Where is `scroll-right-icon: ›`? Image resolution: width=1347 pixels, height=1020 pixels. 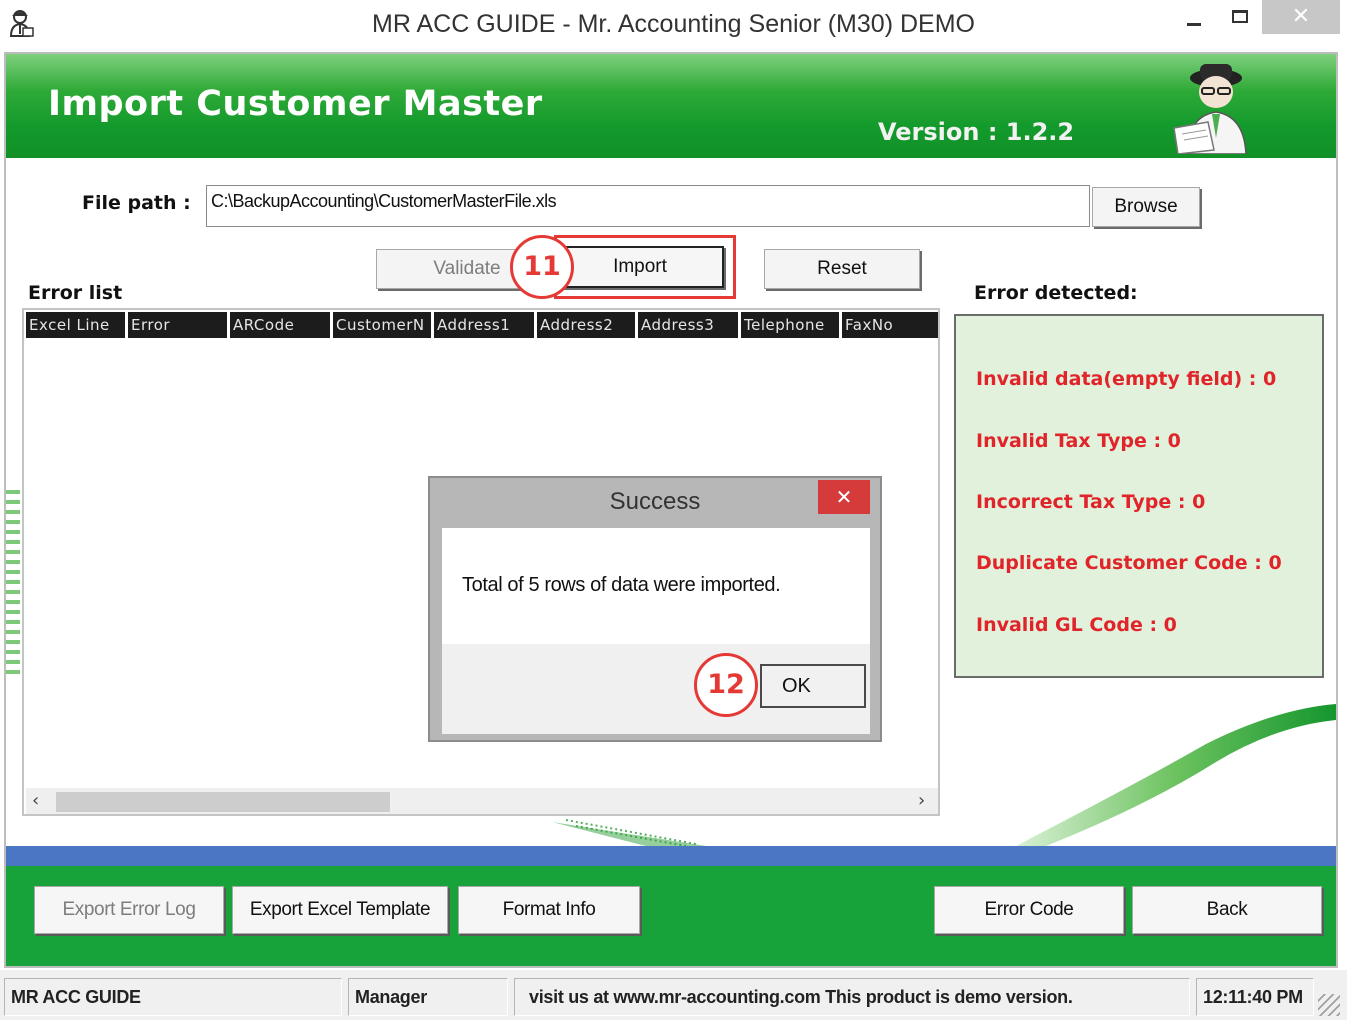
scroll-right-icon: › is located at coordinates (921, 800).